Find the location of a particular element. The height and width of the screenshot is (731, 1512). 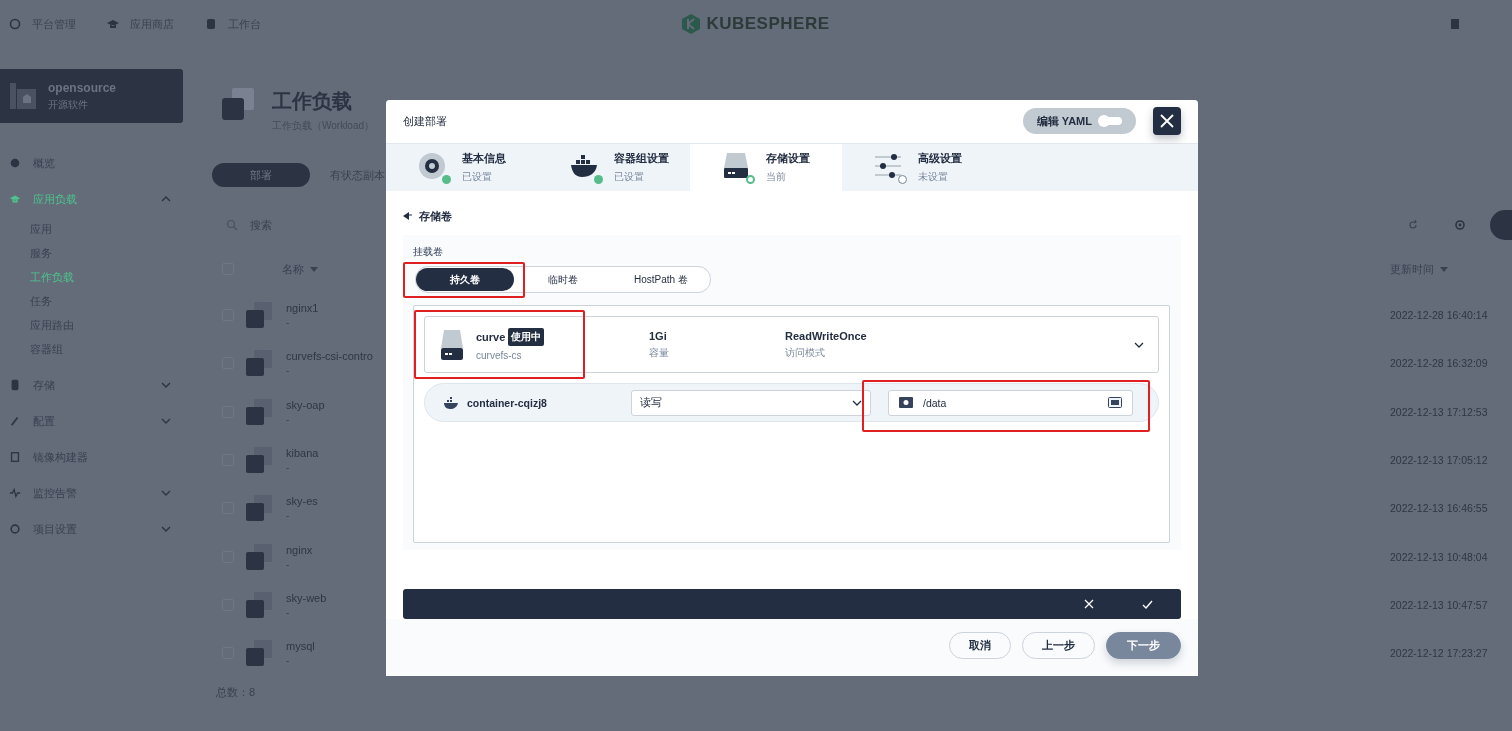

status-badge: 使用中 is located at coordinates (526, 337).